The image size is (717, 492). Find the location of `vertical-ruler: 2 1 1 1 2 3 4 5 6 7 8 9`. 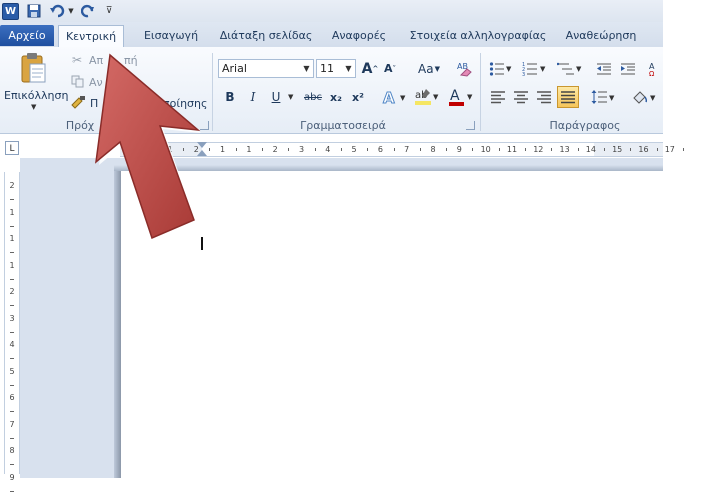

vertical-ruler: 2 1 1 1 2 3 4 5 6 7 8 9 is located at coordinates (12, 332).